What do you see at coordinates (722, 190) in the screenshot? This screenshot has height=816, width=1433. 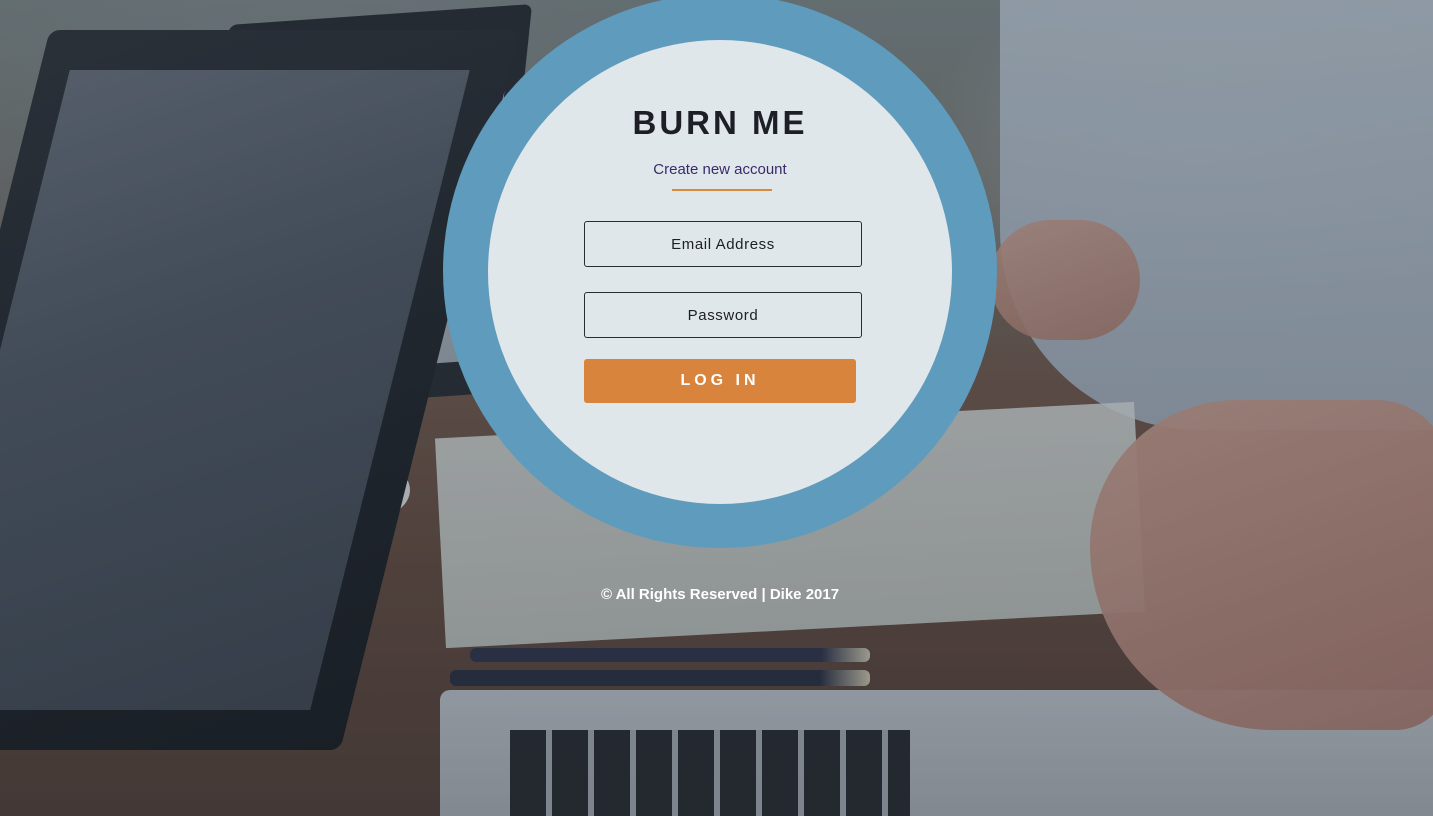 I see `create-account-underline` at bounding box center [722, 190].